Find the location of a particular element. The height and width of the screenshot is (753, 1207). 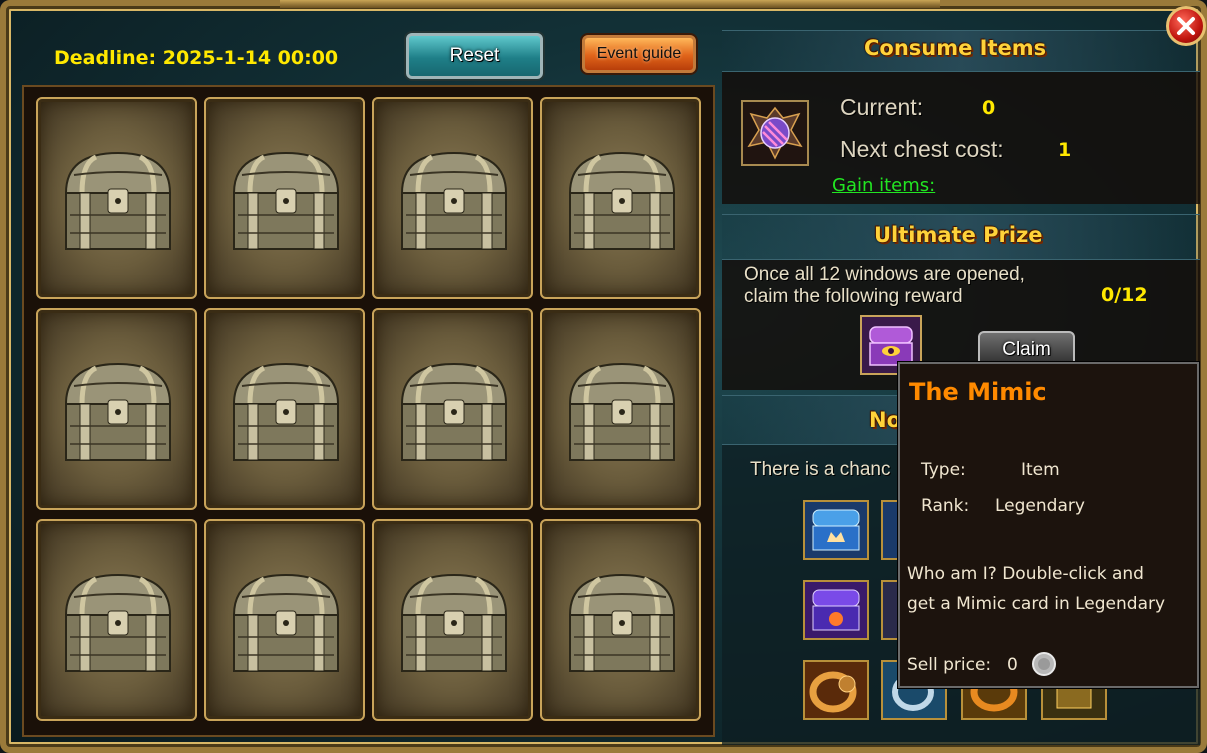

close-button is located at coordinates (1186, 26).